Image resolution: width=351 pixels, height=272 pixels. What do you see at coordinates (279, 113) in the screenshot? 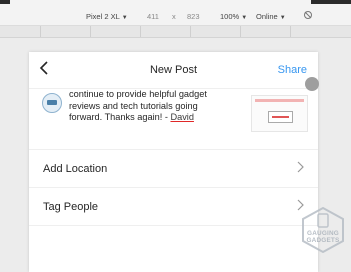
I see `post-thumbnail` at bounding box center [279, 113].